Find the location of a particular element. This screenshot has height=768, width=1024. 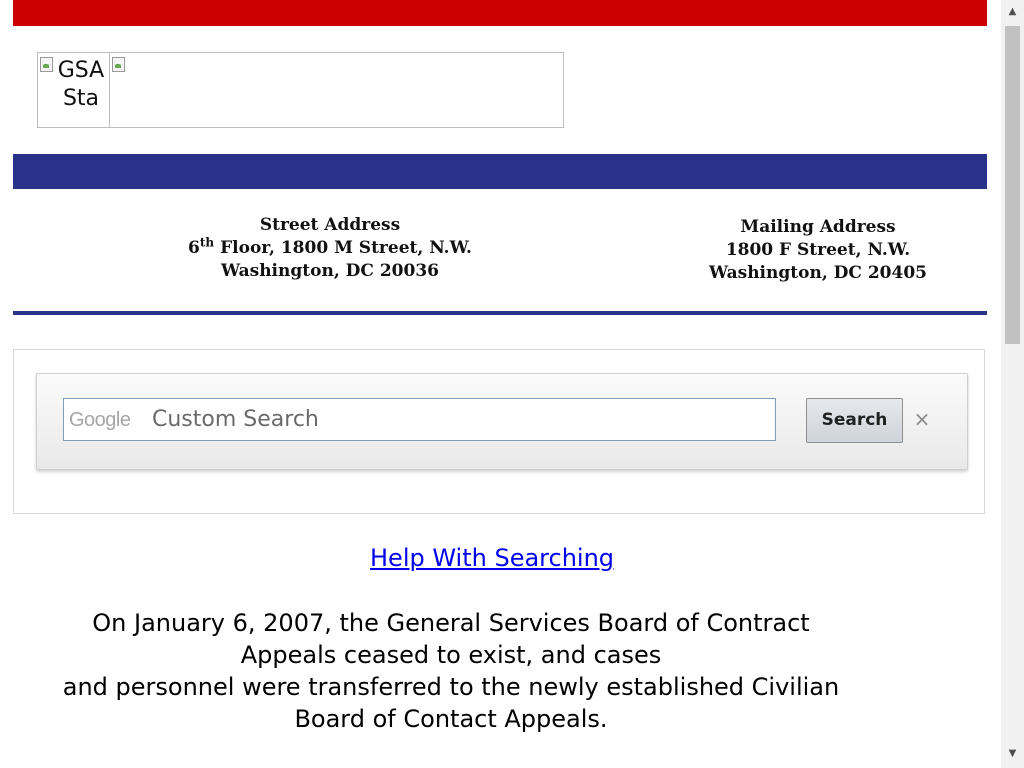

logo-table: GSA Sta is located at coordinates (300, 90).